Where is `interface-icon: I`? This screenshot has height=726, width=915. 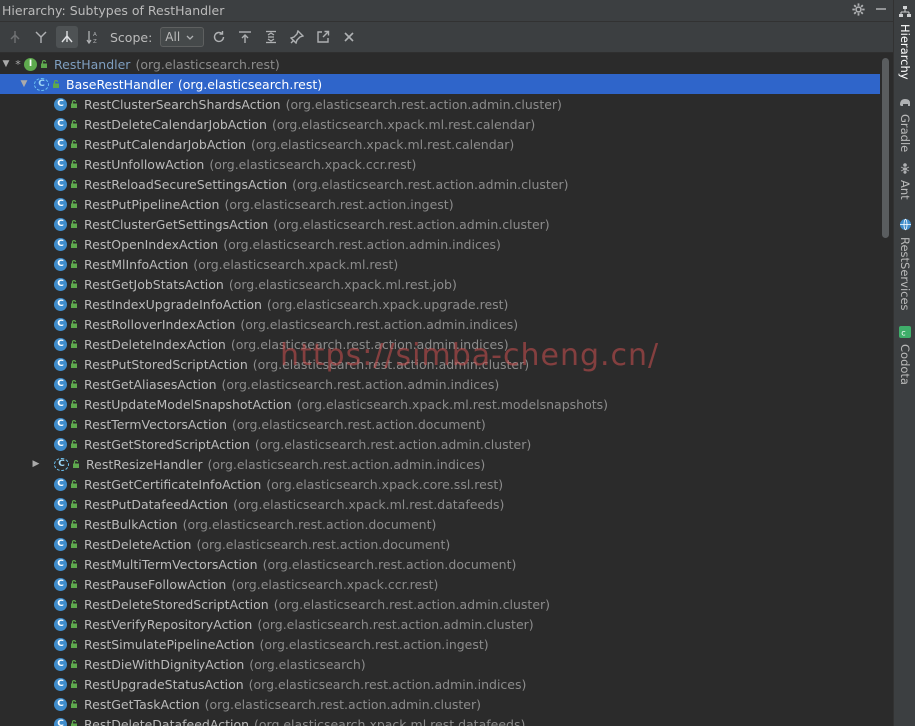
interface-icon: I is located at coordinates (30, 64).